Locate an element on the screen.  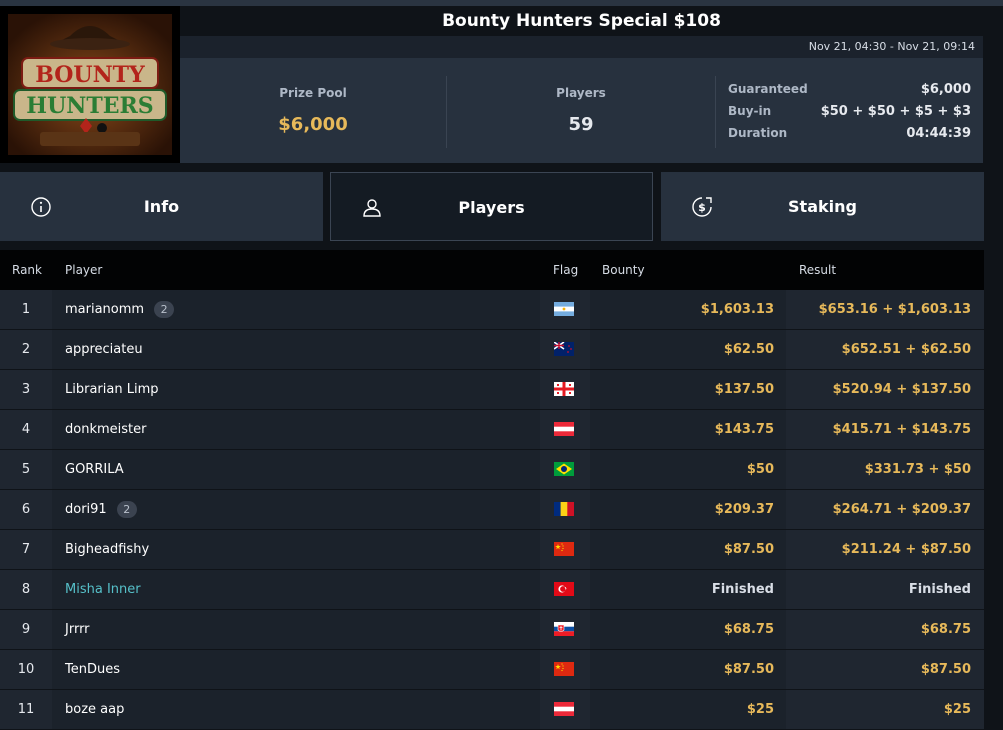
table-row: 2 appreciateu $62.50 $652.51 + $62.50 is located at coordinates (492, 350).